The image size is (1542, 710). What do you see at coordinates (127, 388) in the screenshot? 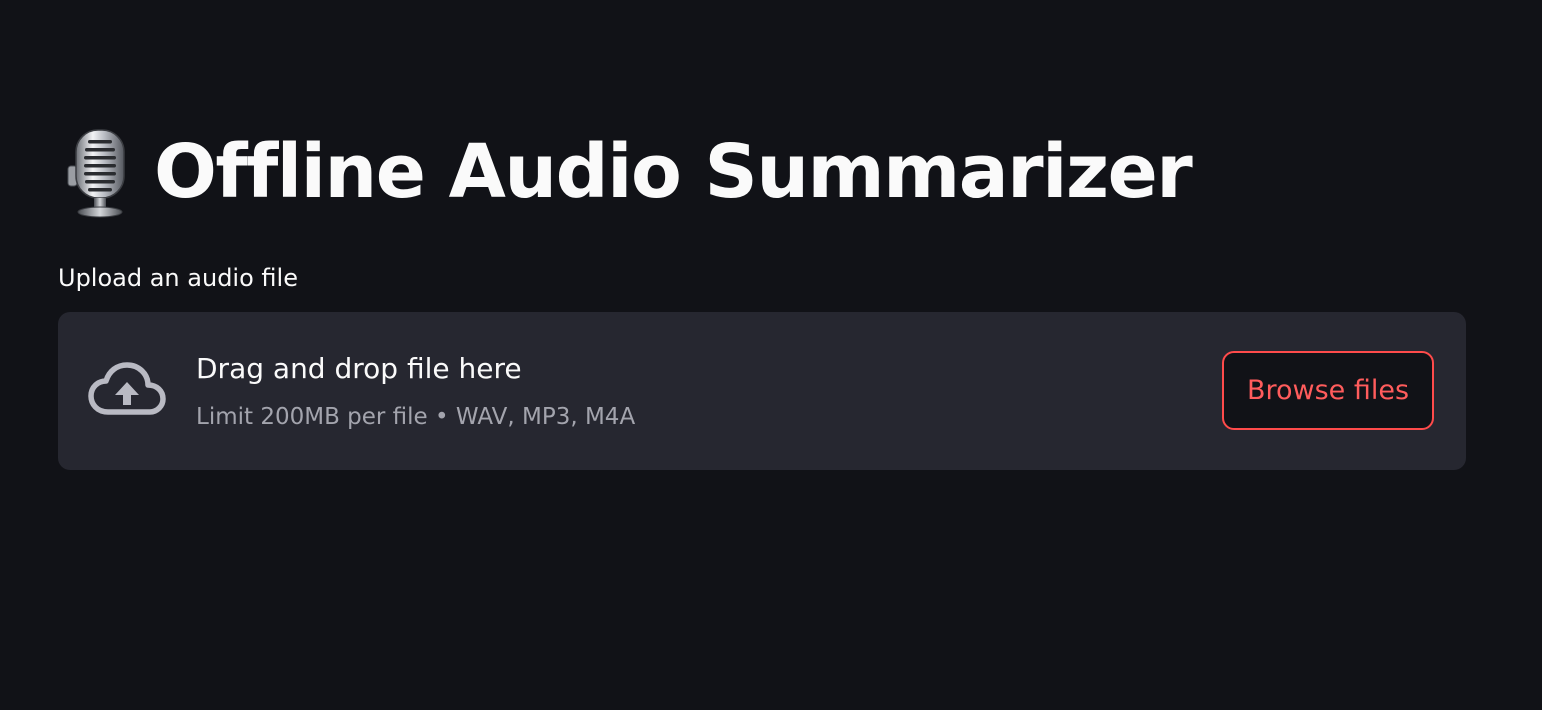
I see `cloud-upload-icon` at bounding box center [127, 388].